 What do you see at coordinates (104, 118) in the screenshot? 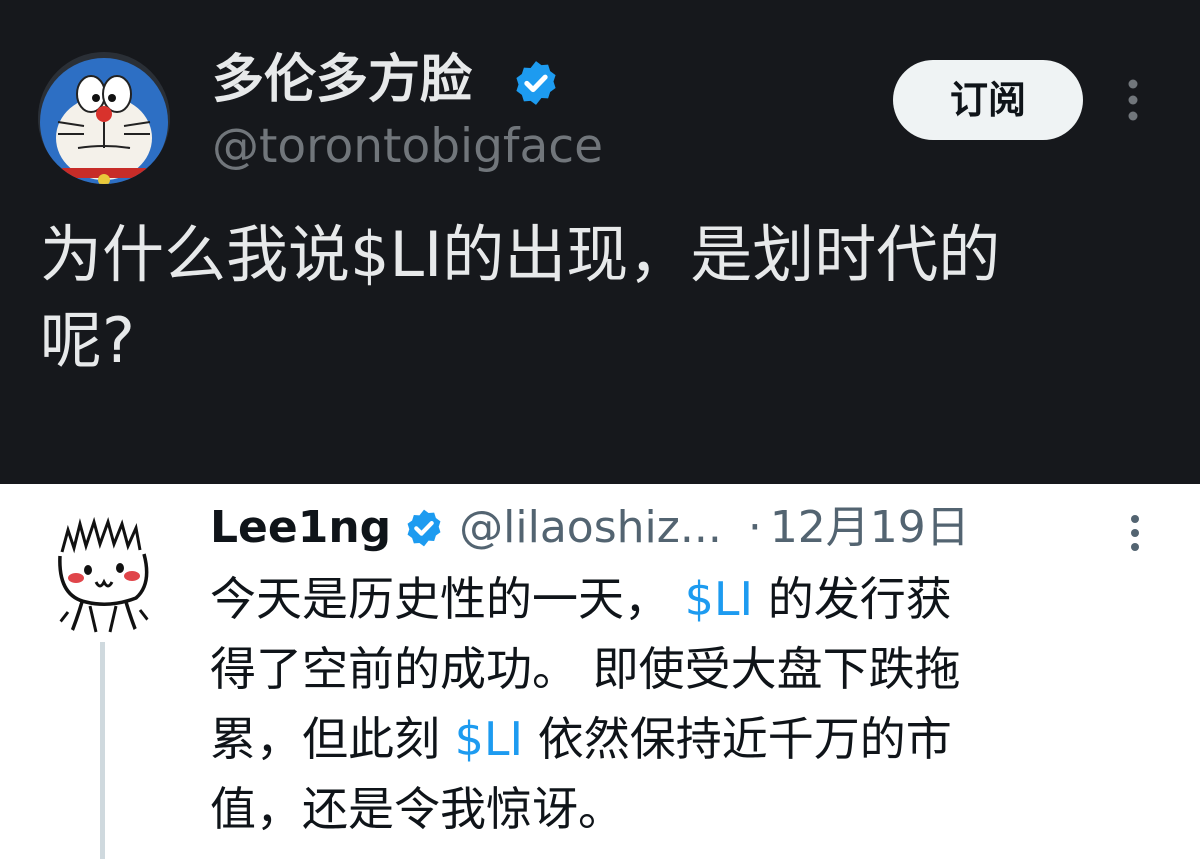
I see `avatar-doraemon` at bounding box center [104, 118].